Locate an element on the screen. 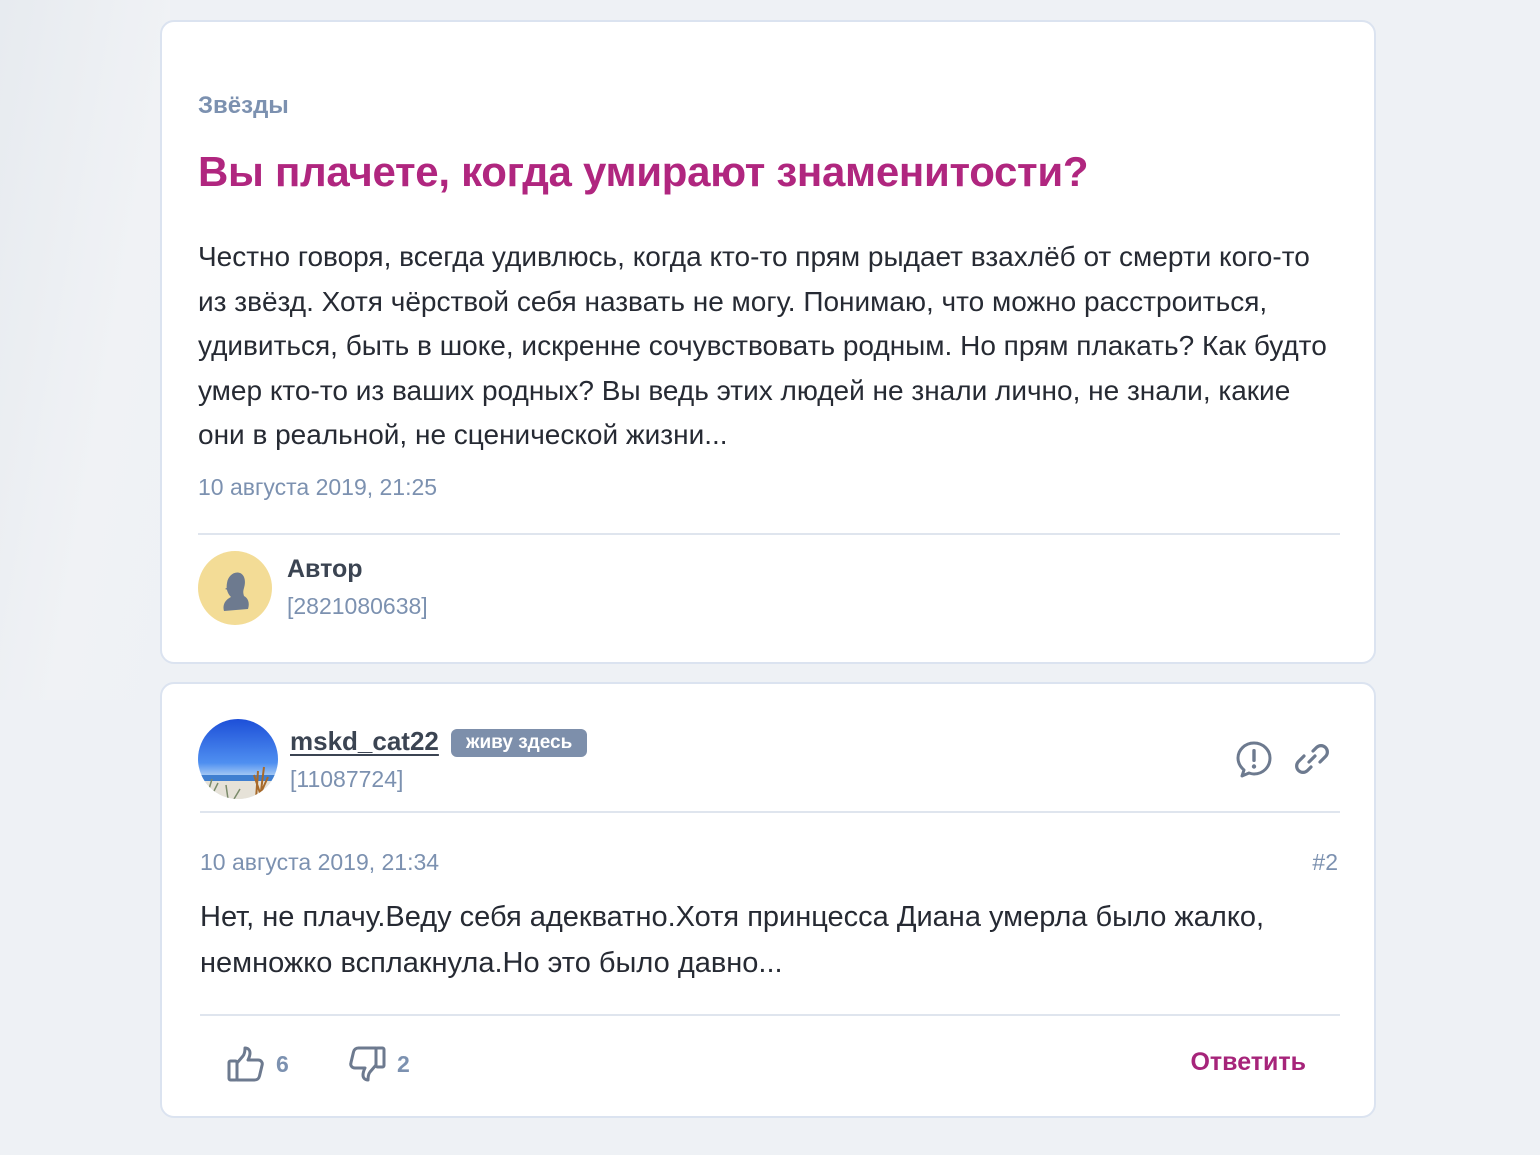  question-divider is located at coordinates (769, 534).